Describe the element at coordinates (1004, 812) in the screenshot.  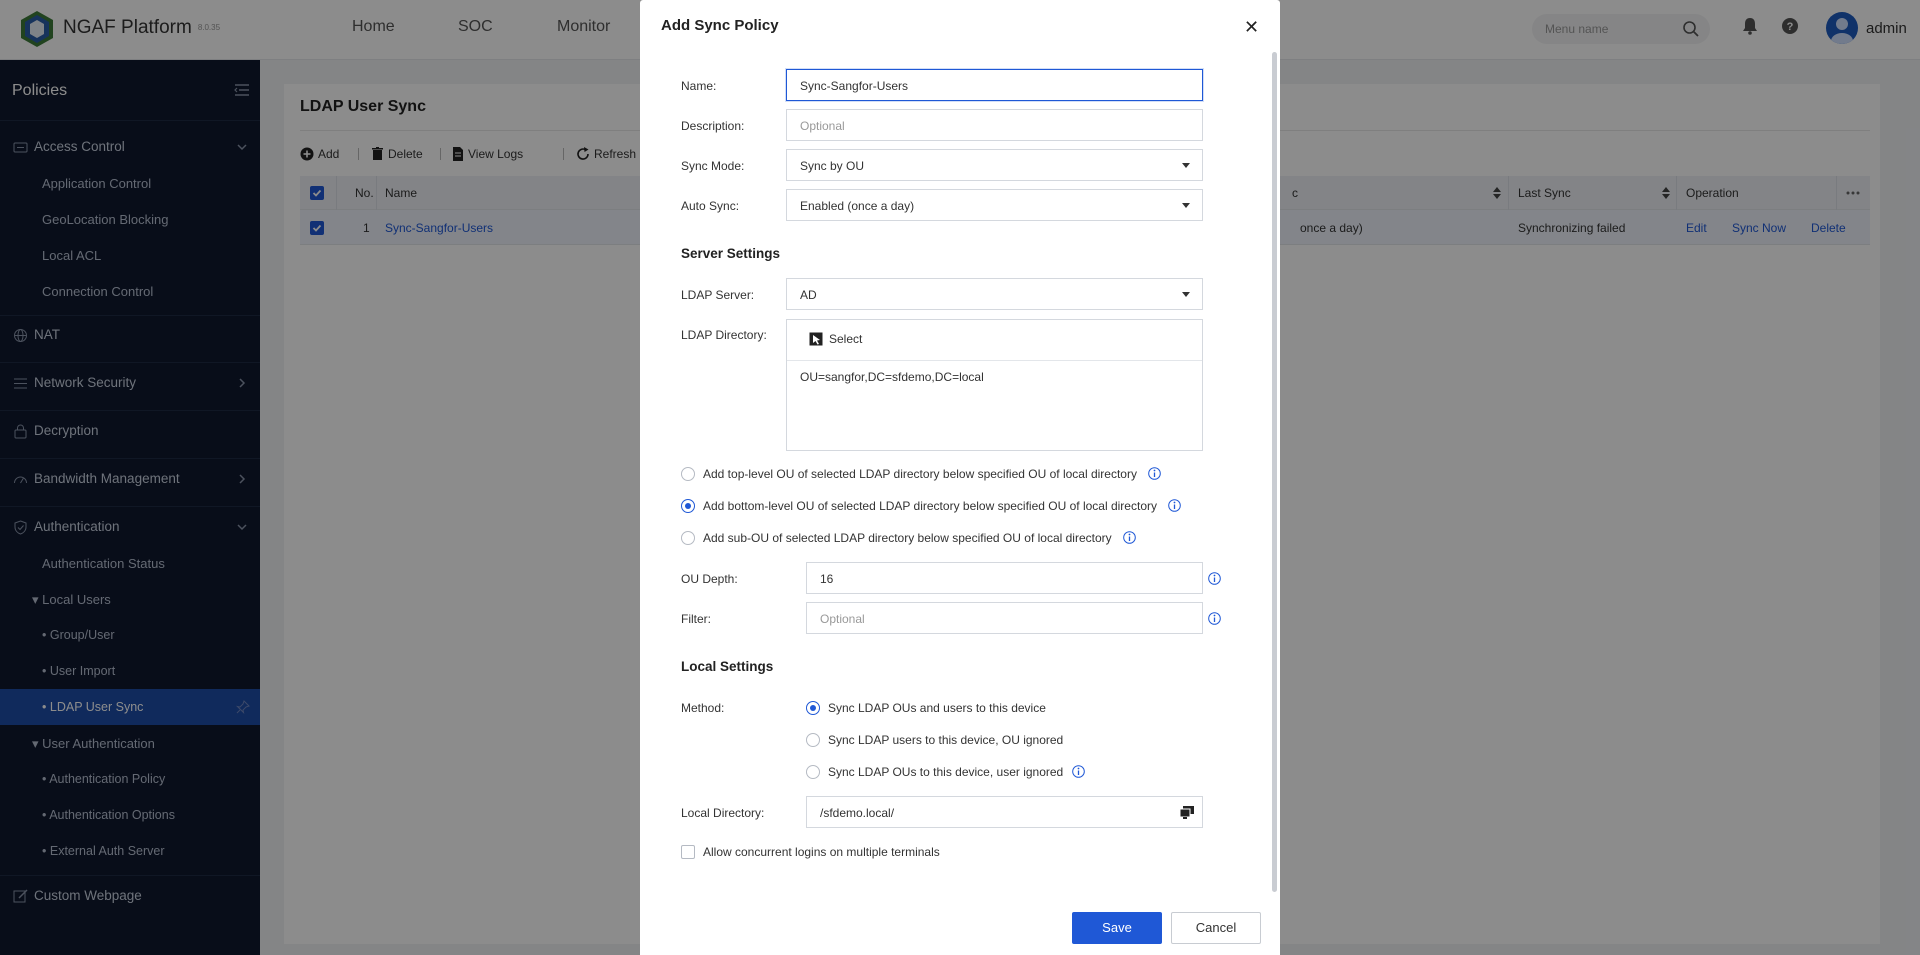
I see `local-directory-input: /sfdemo.local/` at that location.